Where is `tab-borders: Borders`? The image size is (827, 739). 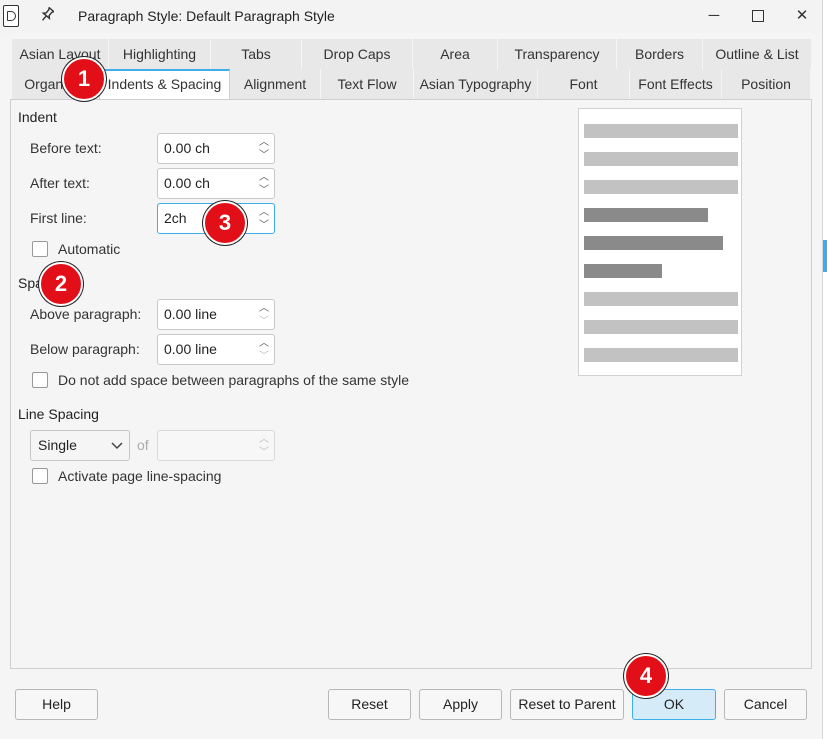 tab-borders: Borders is located at coordinates (660, 54).